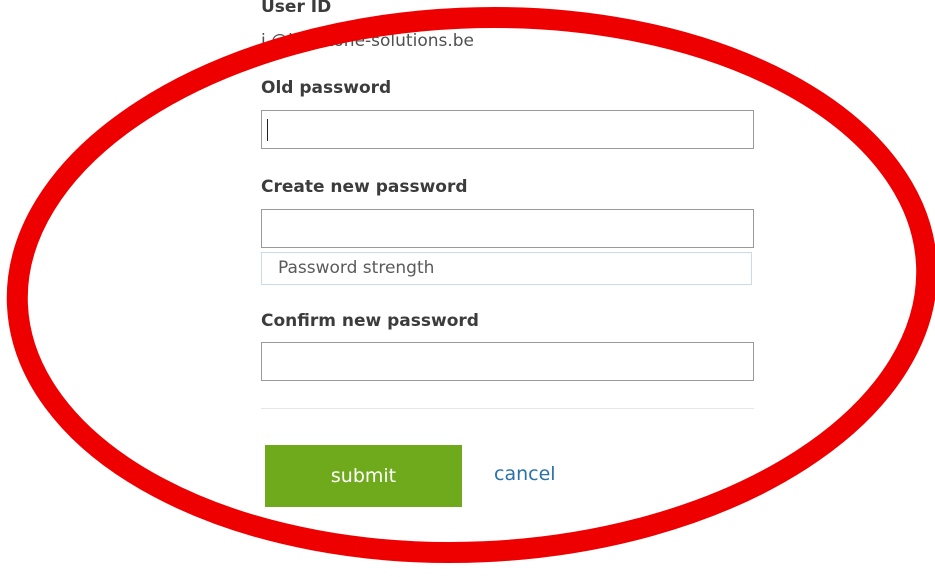 The height and width of the screenshot is (577, 935). Describe the element at coordinates (507, 408) in the screenshot. I see `divider` at that location.